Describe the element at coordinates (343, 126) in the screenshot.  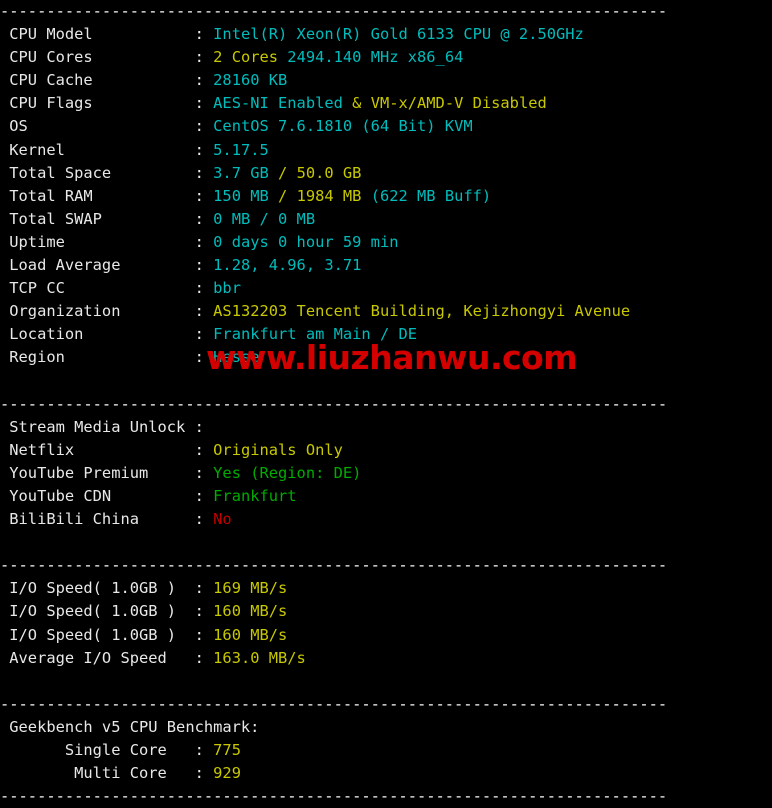
I see `info-row-value: CentOS 7.6.1810 (64 Bit) KVM` at that location.